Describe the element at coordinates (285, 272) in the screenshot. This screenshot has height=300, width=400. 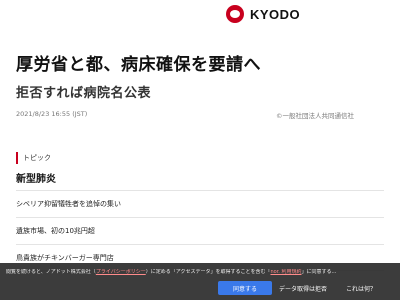
I see `terms-link: nor. 利用規約` at that location.